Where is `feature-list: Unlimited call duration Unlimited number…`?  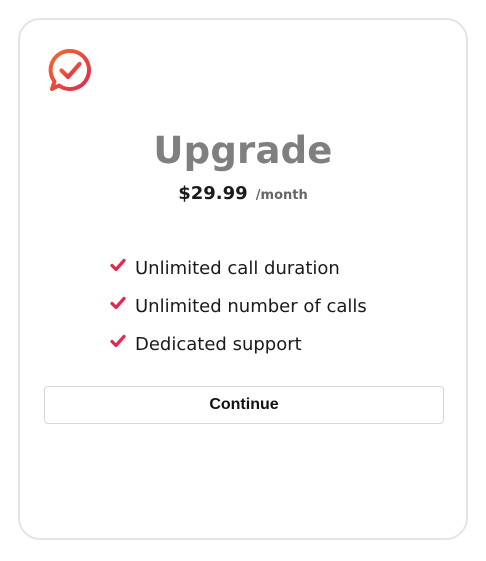 feature-list: Unlimited call duration Unlimited number… is located at coordinates (238, 313).